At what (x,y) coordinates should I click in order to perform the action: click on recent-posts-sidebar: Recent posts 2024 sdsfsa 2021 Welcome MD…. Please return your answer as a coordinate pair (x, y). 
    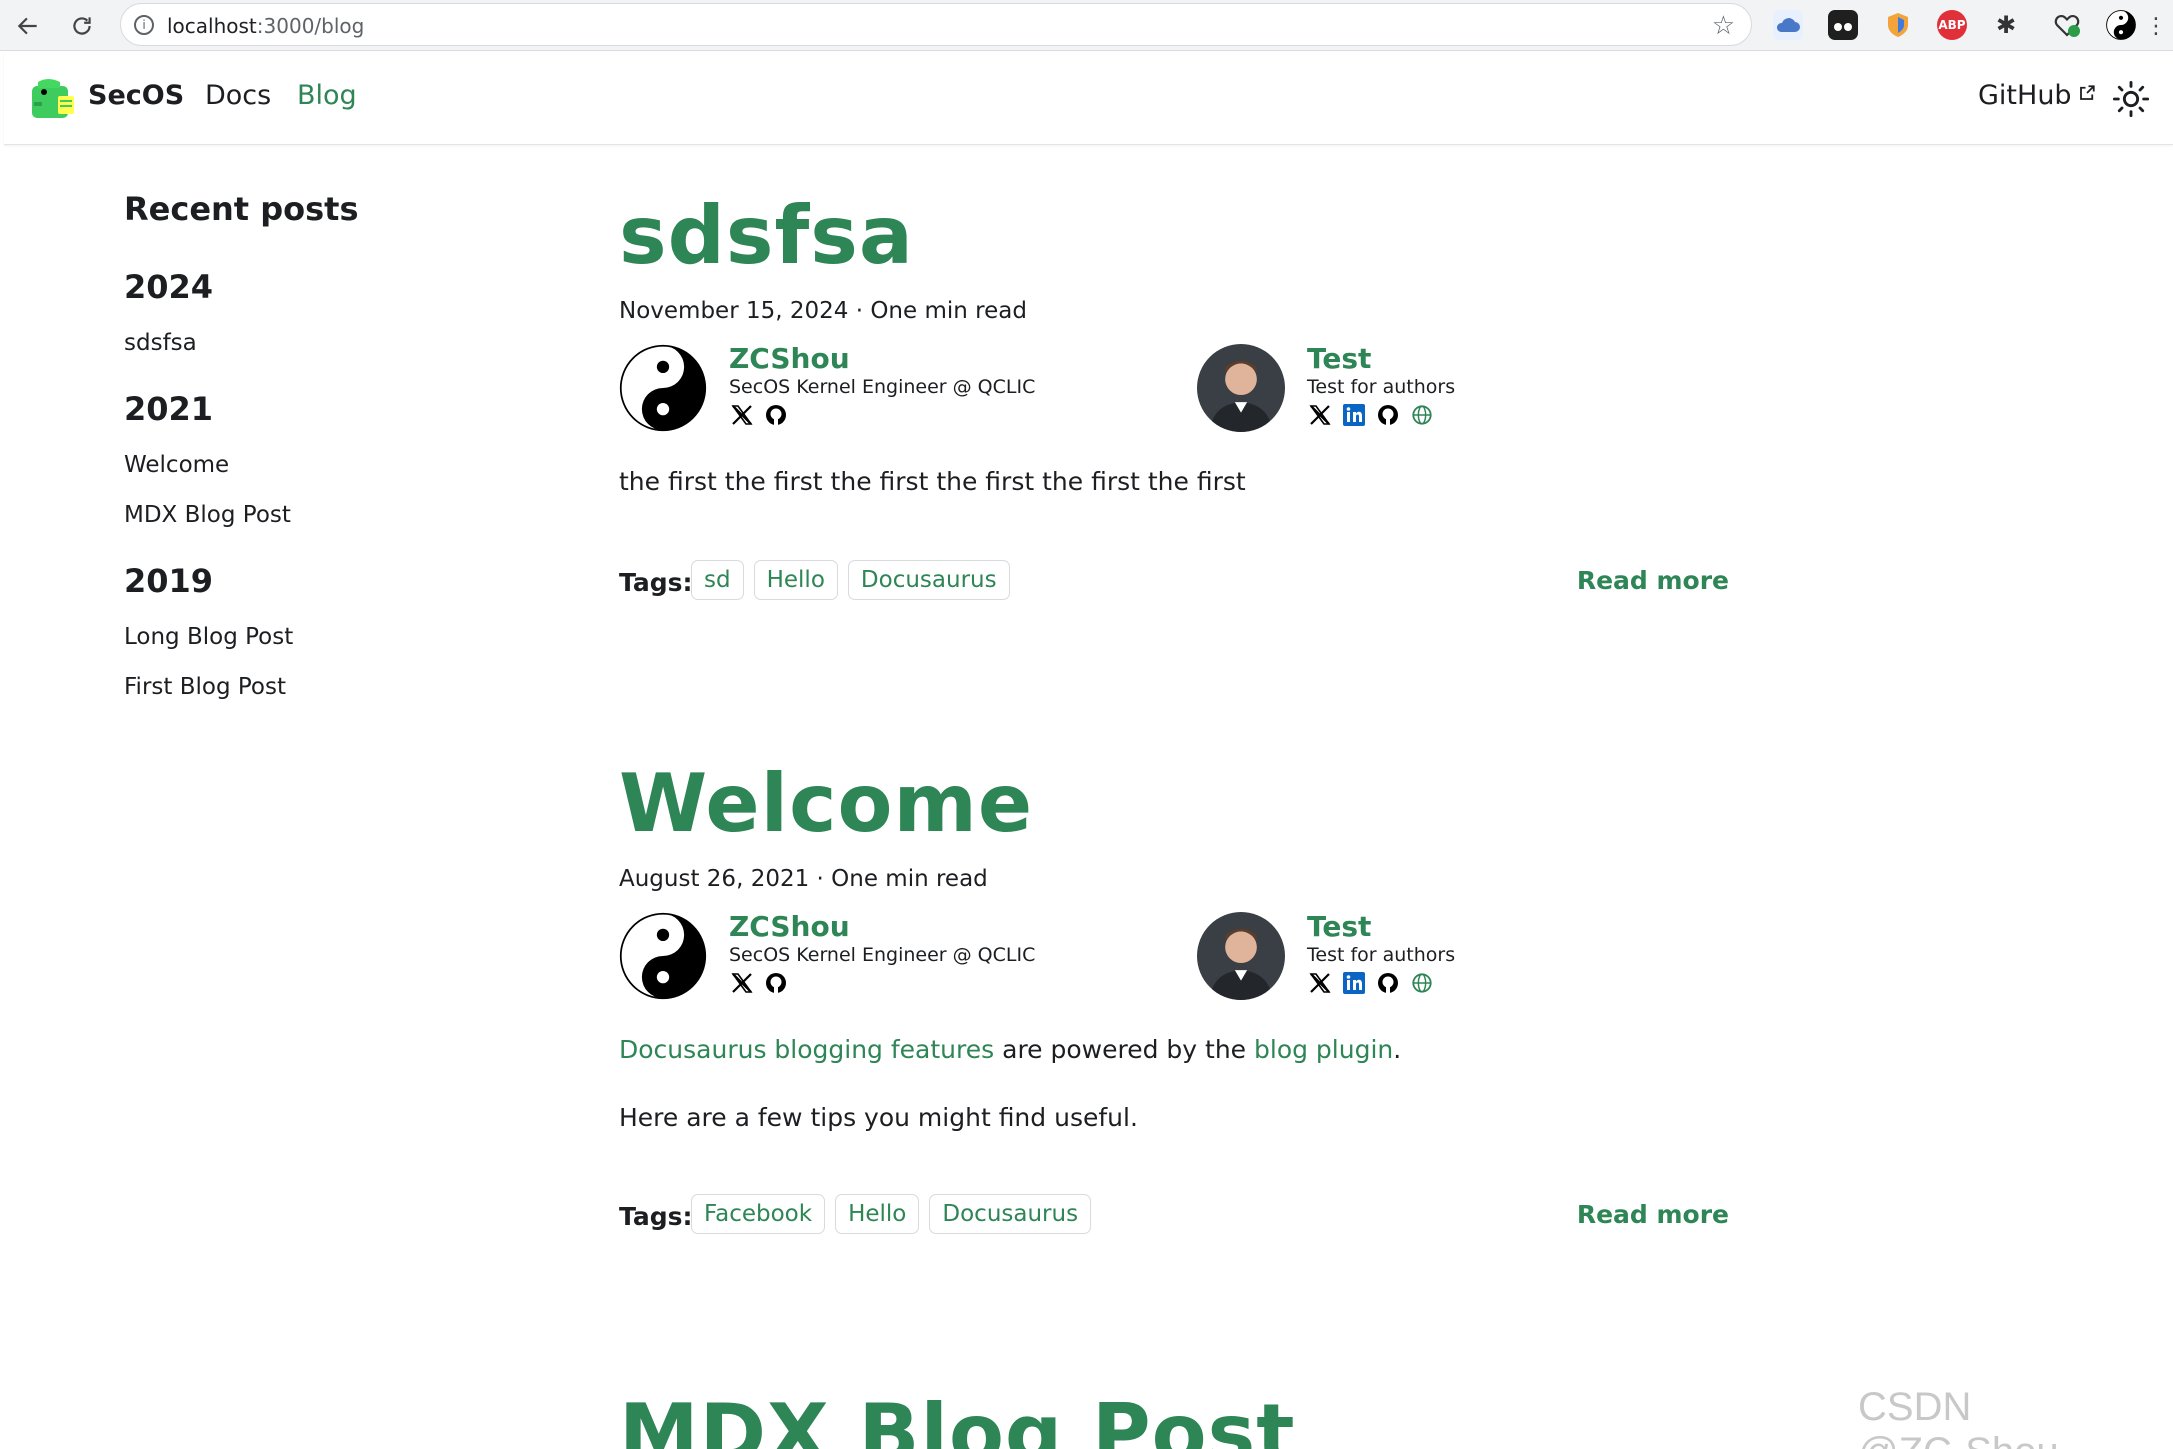
    Looking at the image, I should click on (324, 462).